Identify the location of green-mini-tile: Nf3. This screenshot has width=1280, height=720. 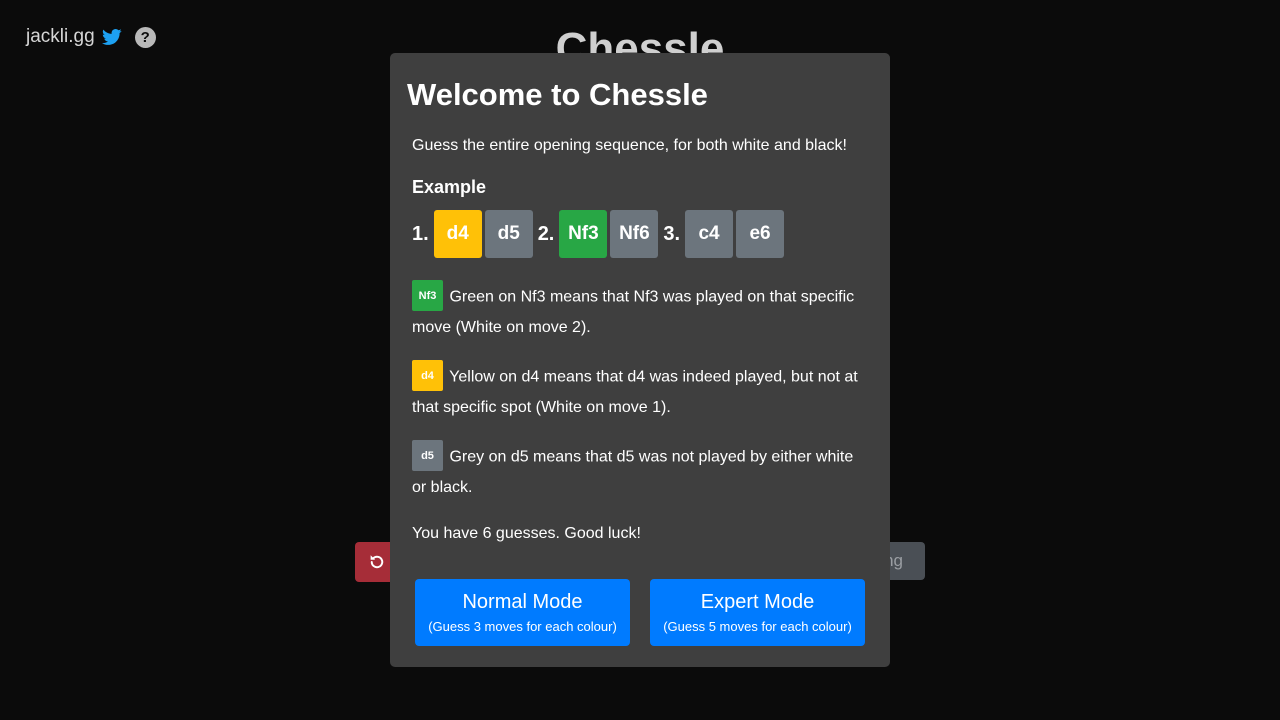
(427, 295).